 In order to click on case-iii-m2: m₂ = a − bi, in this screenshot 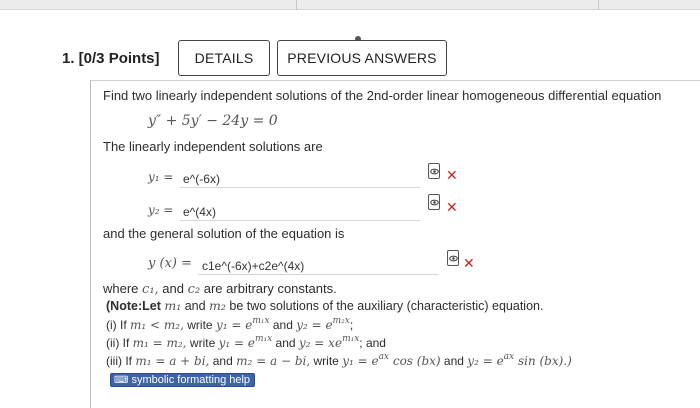, I will do `click(273, 361)`.